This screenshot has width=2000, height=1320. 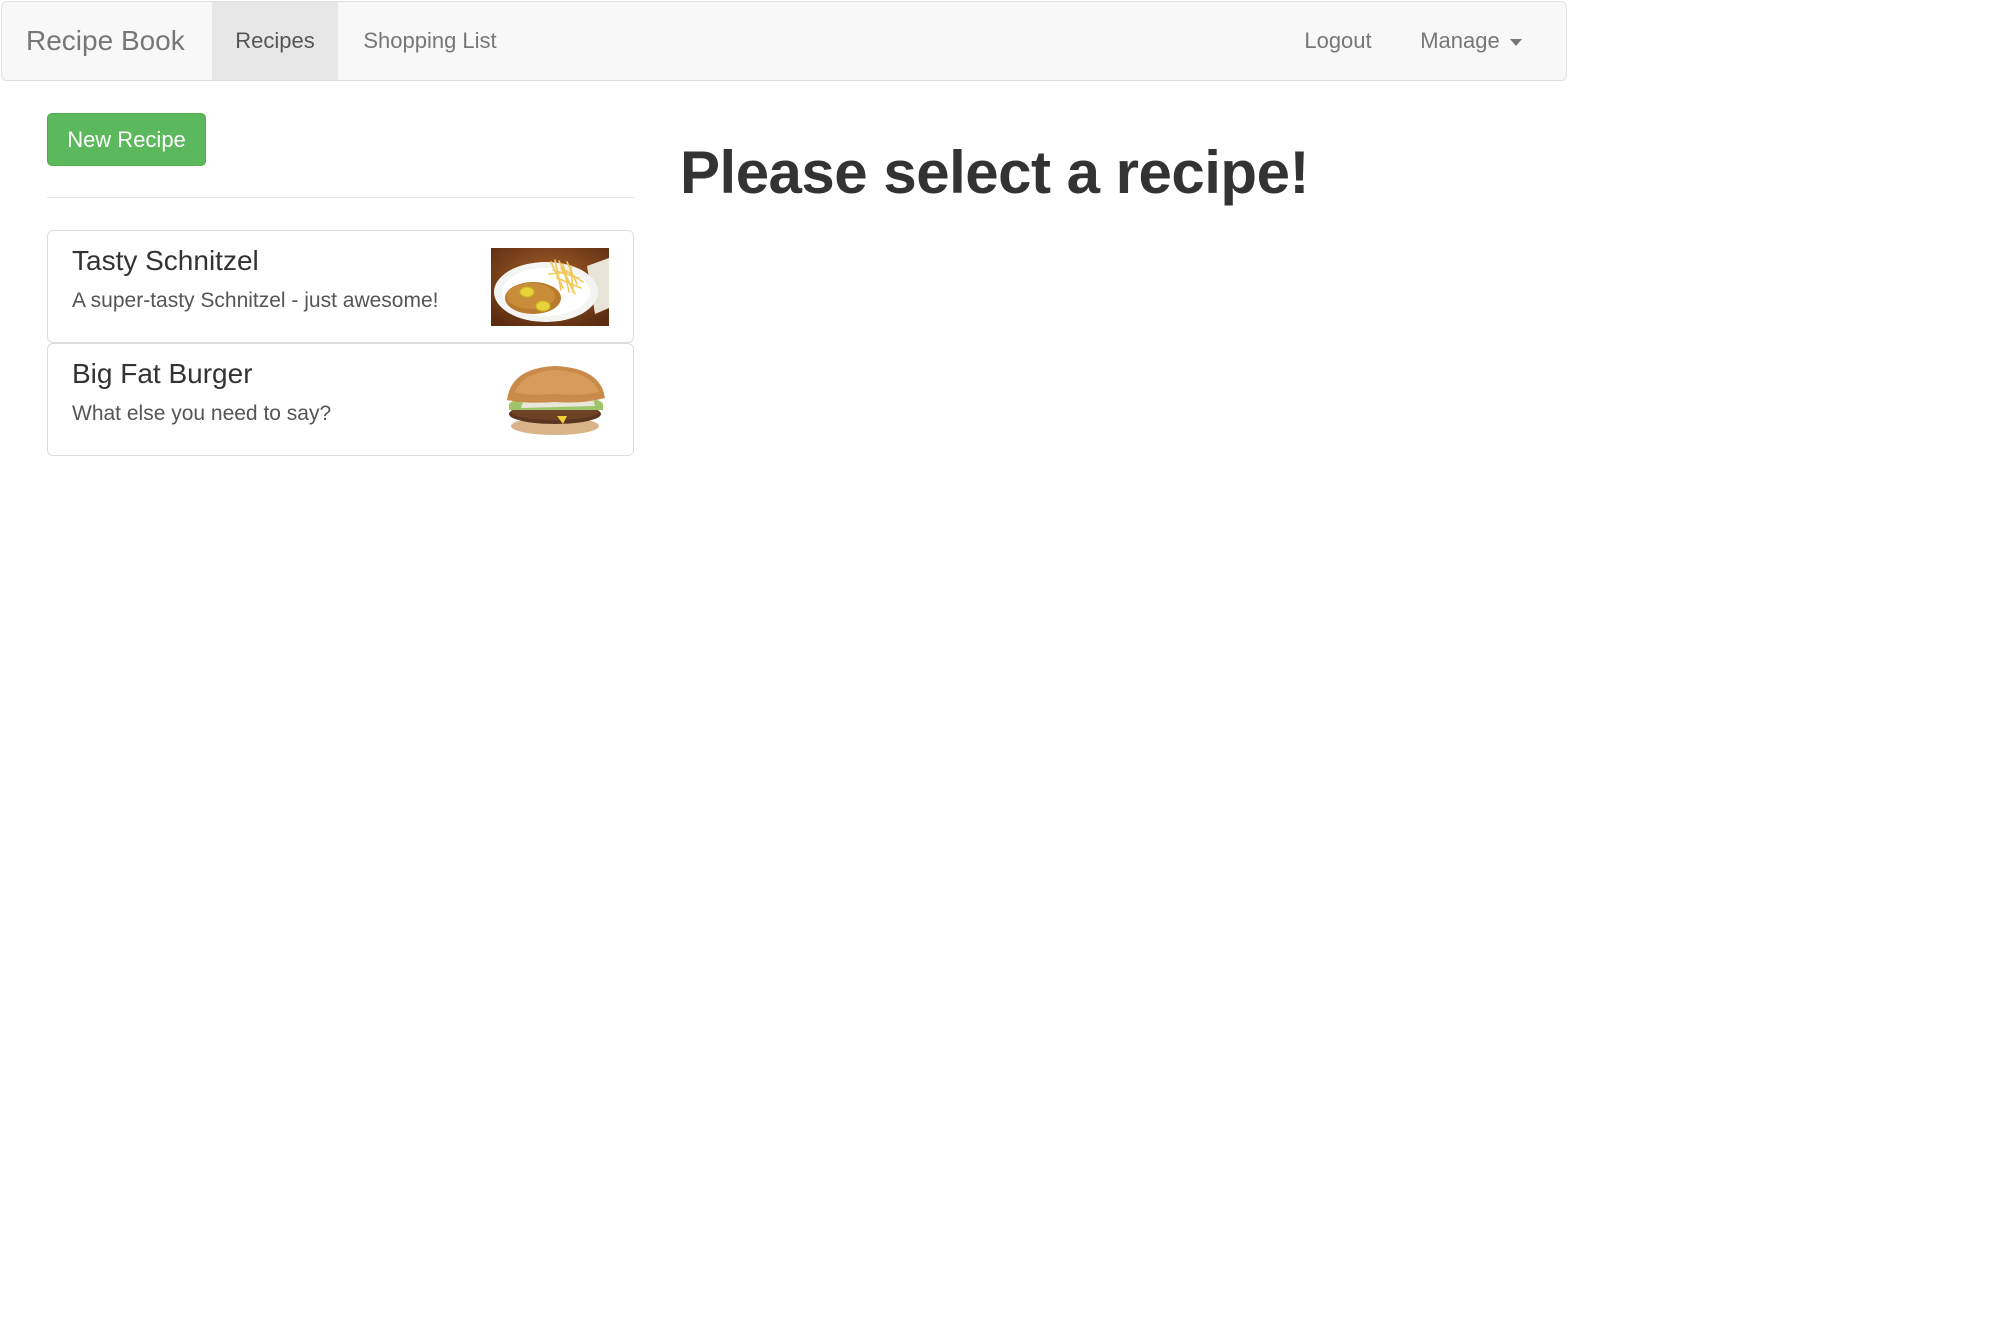 I want to click on recipe-description: A super-tasty Schnitzel - just awesome!, so click(x=255, y=300).